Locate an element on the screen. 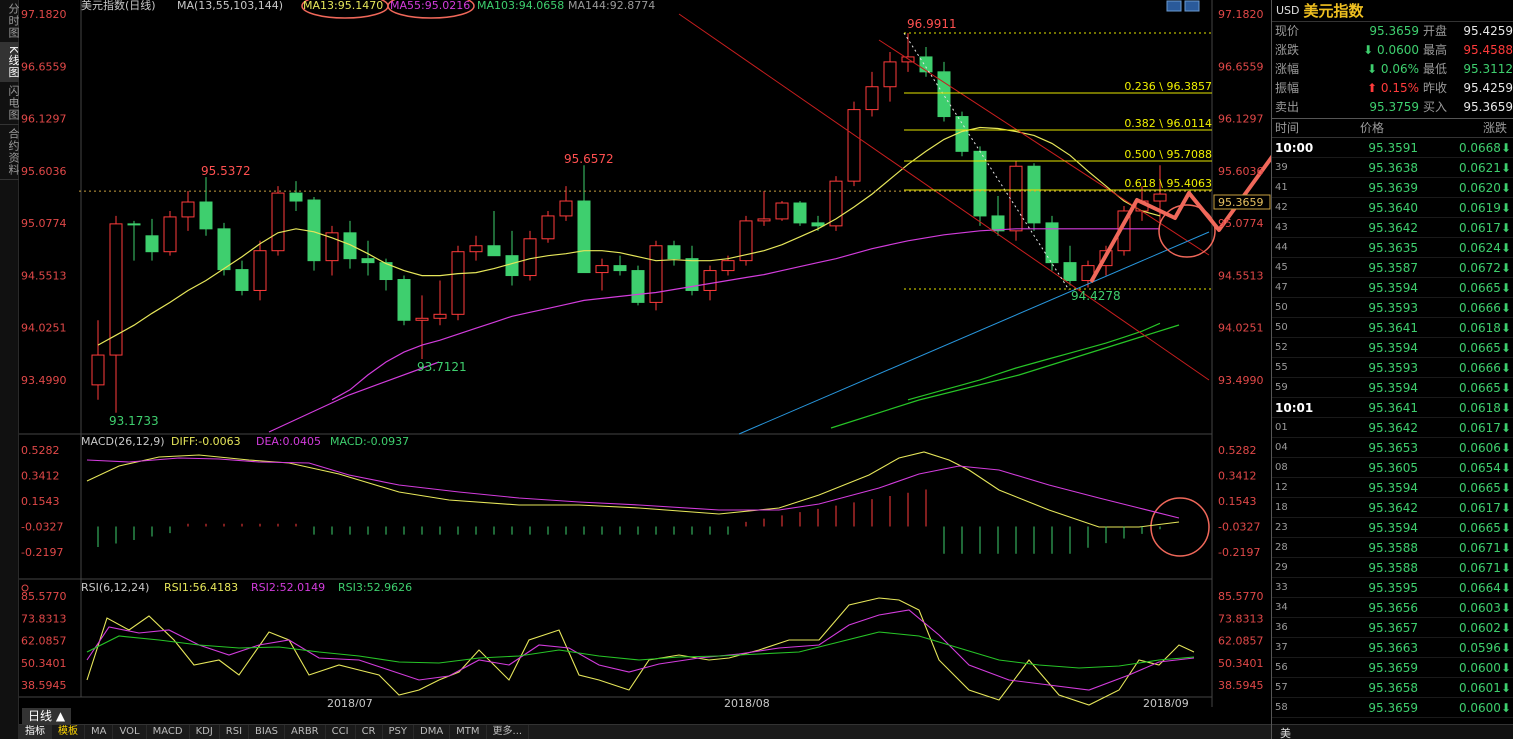 The width and height of the screenshot is (1513, 739). y-tick-left: 94.5513 is located at coordinates (44, 275).